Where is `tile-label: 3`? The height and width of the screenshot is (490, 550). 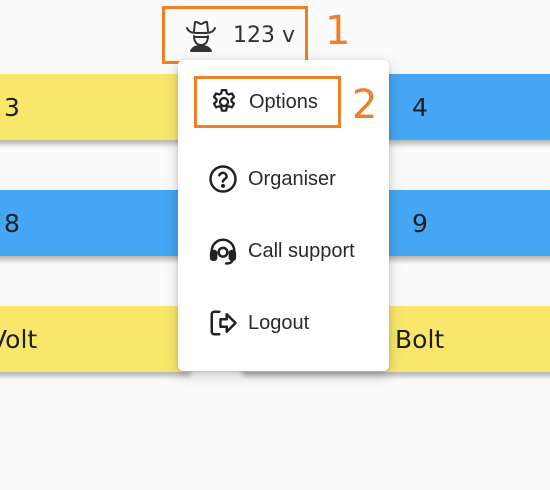
tile-label: 3 is located at coordinates (12, 107).